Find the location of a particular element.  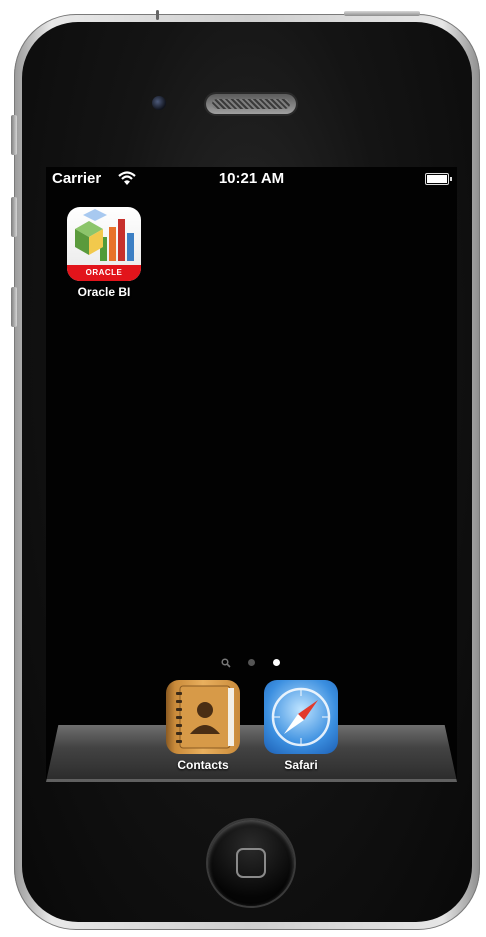

mute-switch is located at coordinates (14, 135).